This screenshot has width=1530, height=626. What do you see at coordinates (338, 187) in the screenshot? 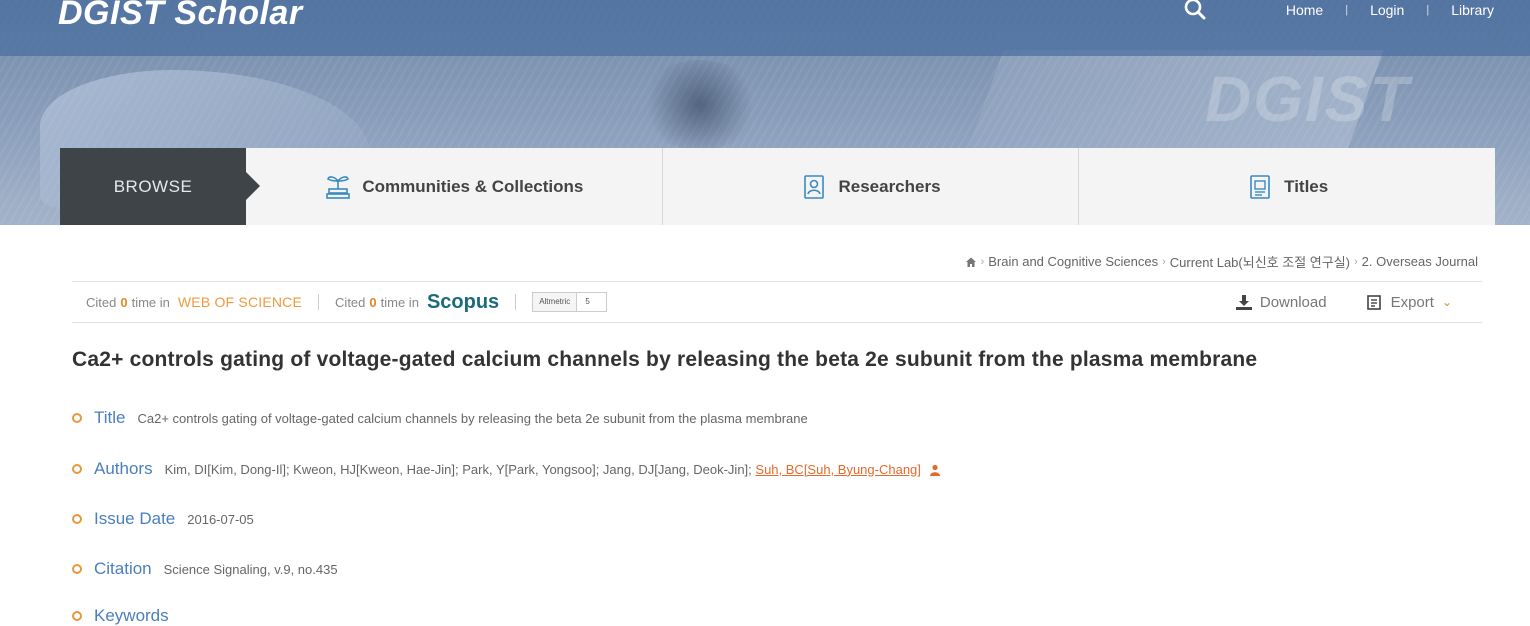
I see `sprout-icon` at bounding box center [338, 187].